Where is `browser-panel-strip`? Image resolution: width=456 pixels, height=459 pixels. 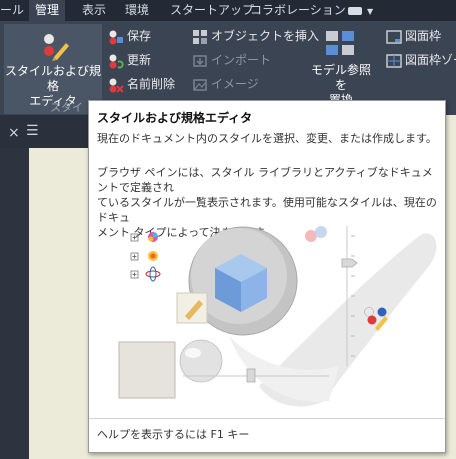 browser-panel-strip is located at coordinates (14, 287).